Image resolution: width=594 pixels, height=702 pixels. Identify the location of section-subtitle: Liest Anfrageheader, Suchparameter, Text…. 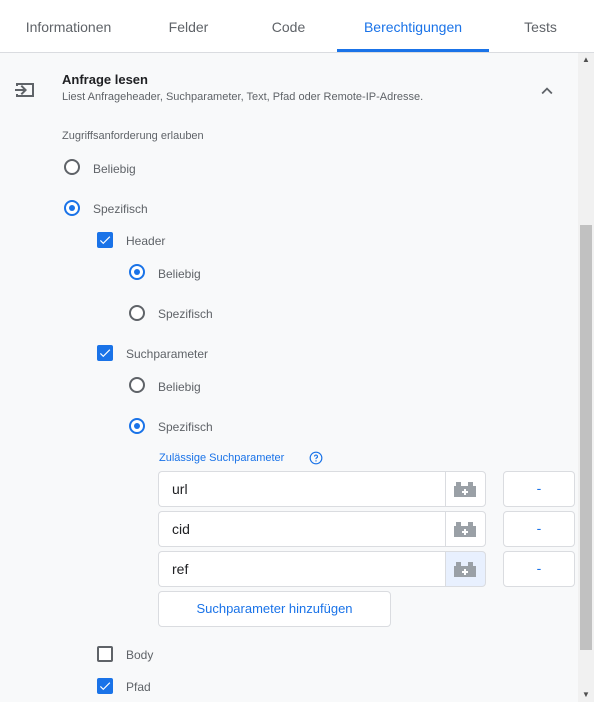
(243, 97).